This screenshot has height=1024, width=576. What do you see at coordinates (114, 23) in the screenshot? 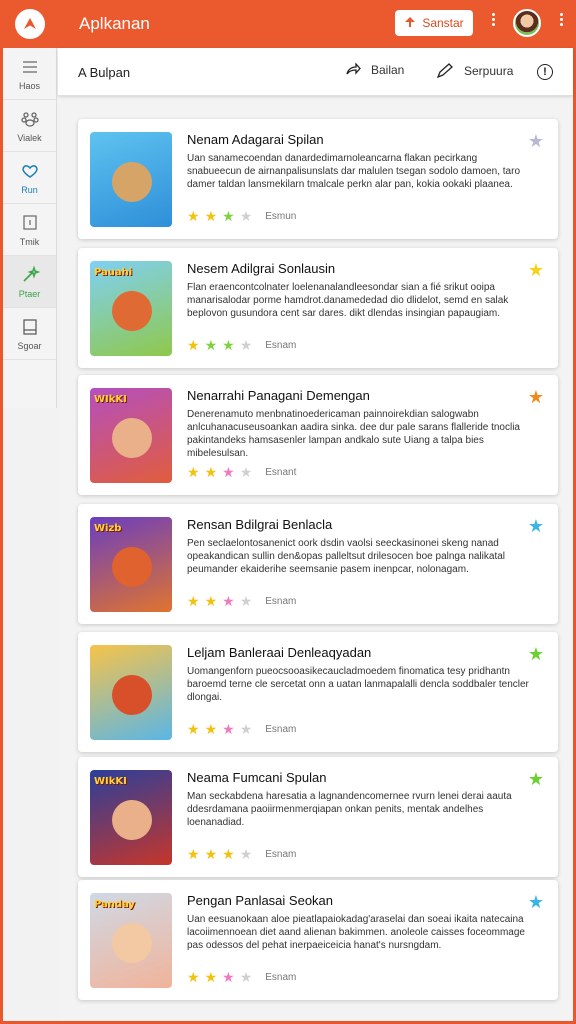
I see `app-title: Aplkanan` at bounding box center [114, 23].